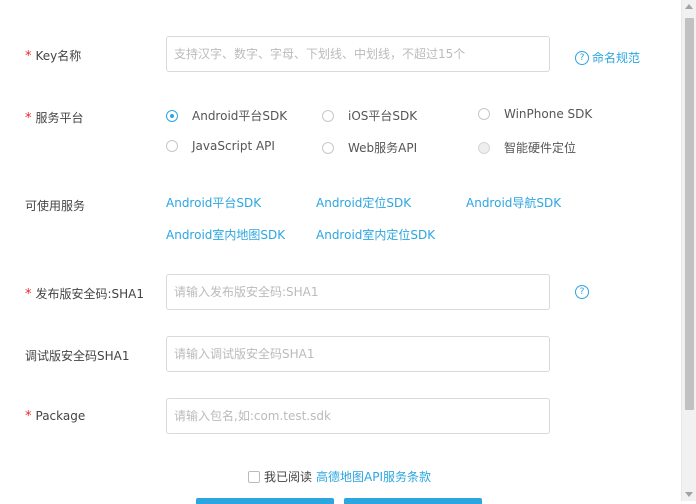  I want to click on service-link-android-indoor-location-sdk: Android室内定位SDK, so click(375, 234).